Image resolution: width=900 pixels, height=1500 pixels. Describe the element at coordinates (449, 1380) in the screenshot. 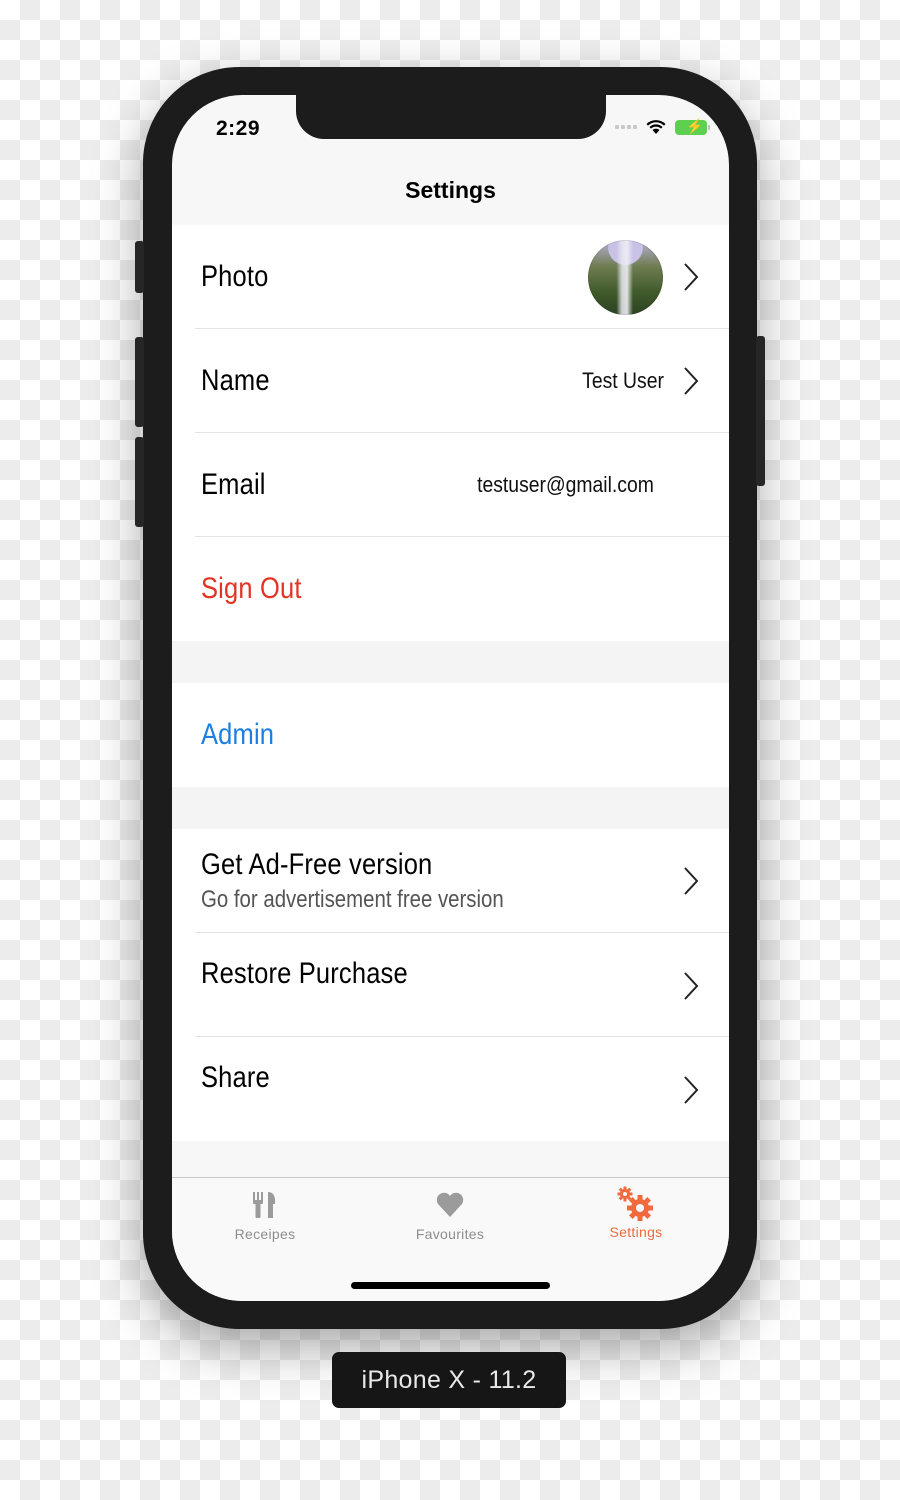

I see `device-label: iPhone X - 11.2` at that location.